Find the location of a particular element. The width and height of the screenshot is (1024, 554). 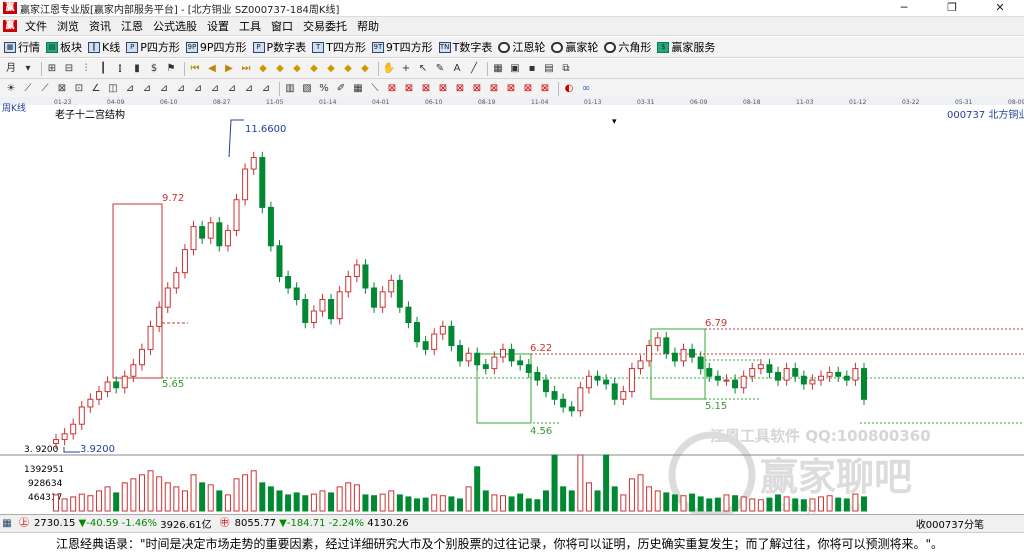

last-icon: ⏭ is located at coordinates (246, 69).